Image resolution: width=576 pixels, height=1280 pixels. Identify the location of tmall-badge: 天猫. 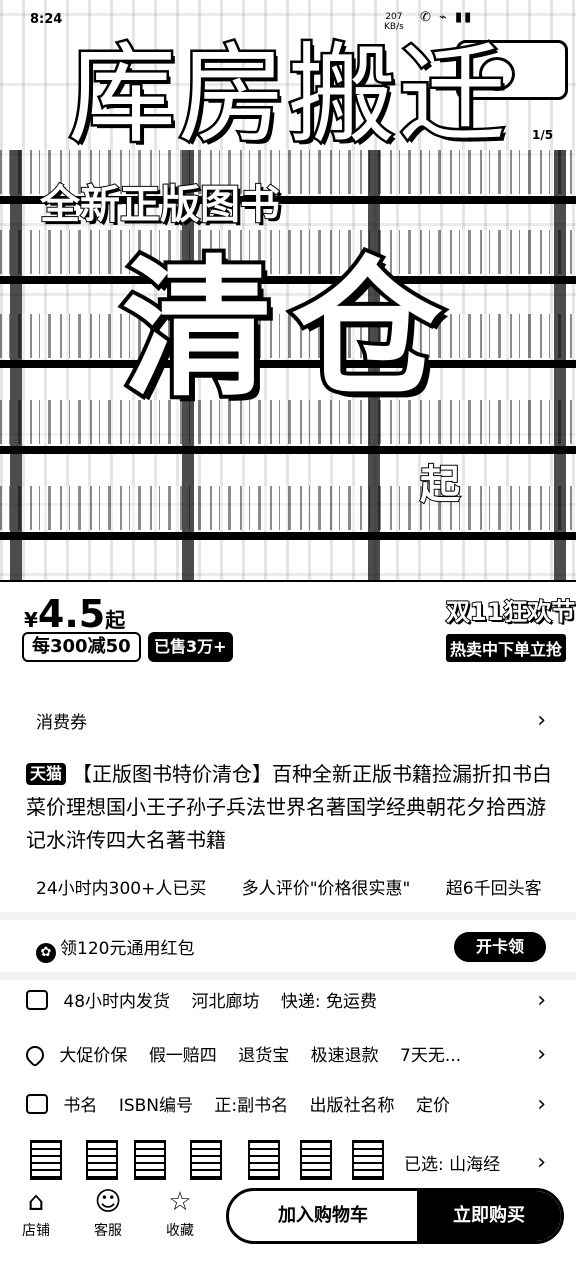
(46, 774).